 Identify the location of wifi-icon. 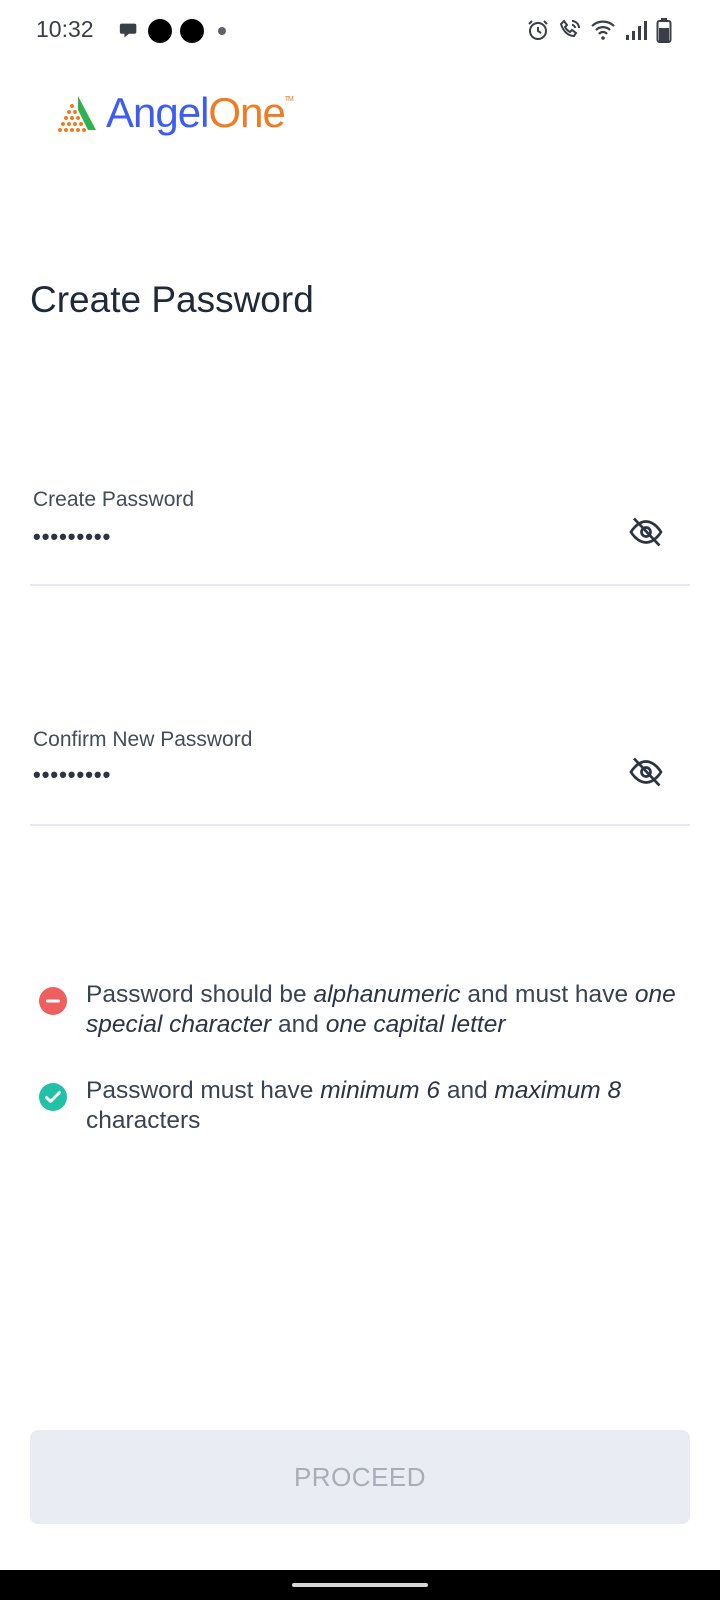
(603, 30).